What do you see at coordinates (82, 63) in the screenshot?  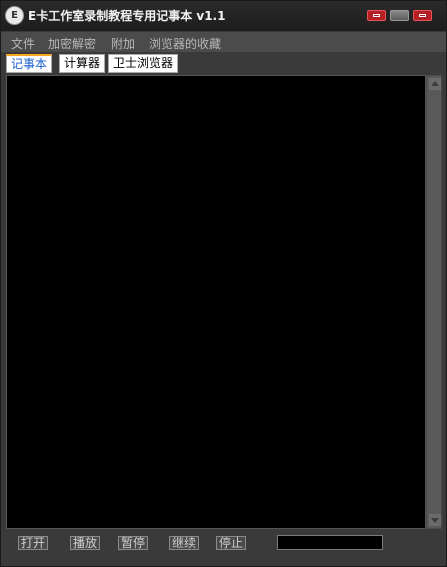 I see `tab-calculator: 计算器` at bounding box center [82, 63].